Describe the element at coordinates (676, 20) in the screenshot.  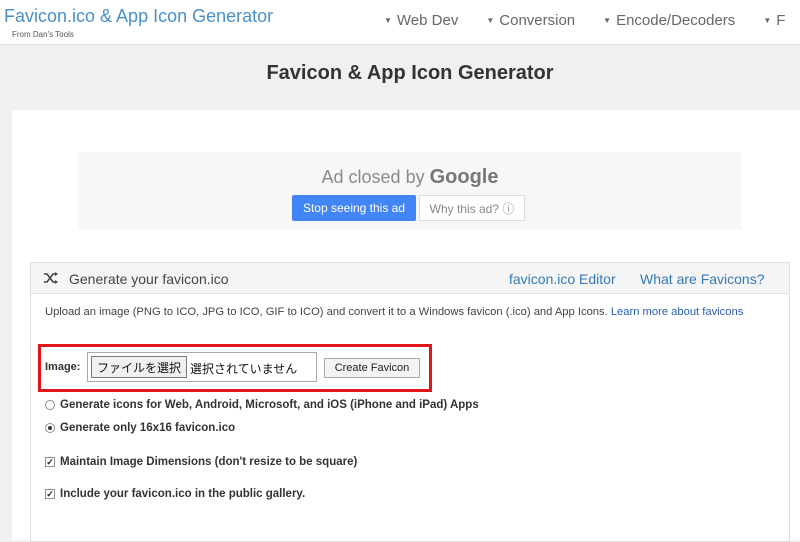
I see `nav-label: Encode/Decoders` at that location.